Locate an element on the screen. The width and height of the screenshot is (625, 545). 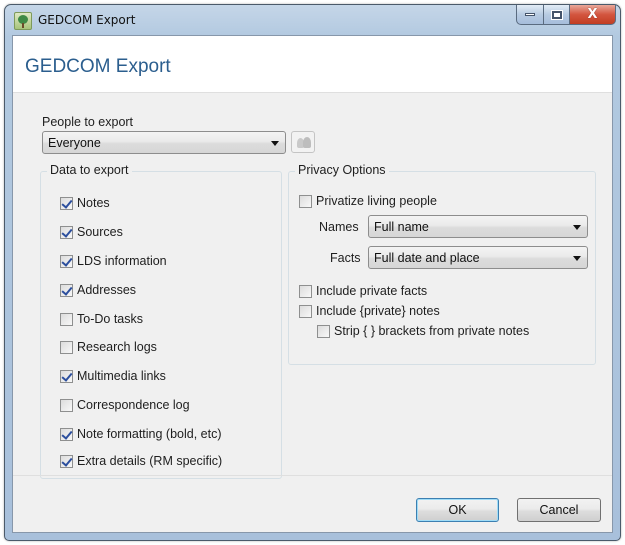
minimize-icon is located at coordinates (530, 14).